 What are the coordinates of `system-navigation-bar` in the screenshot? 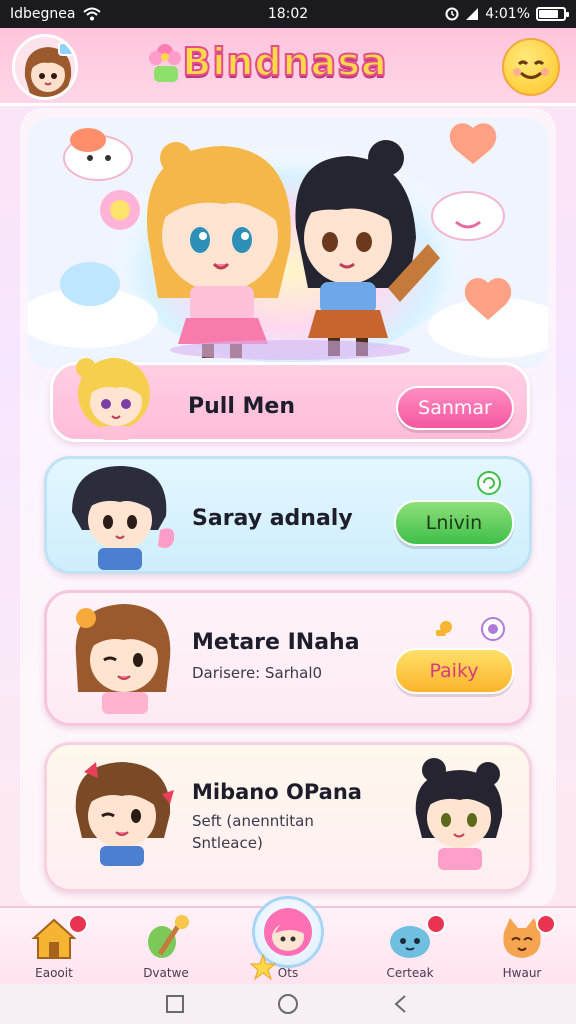 It's located at (288, 1004).